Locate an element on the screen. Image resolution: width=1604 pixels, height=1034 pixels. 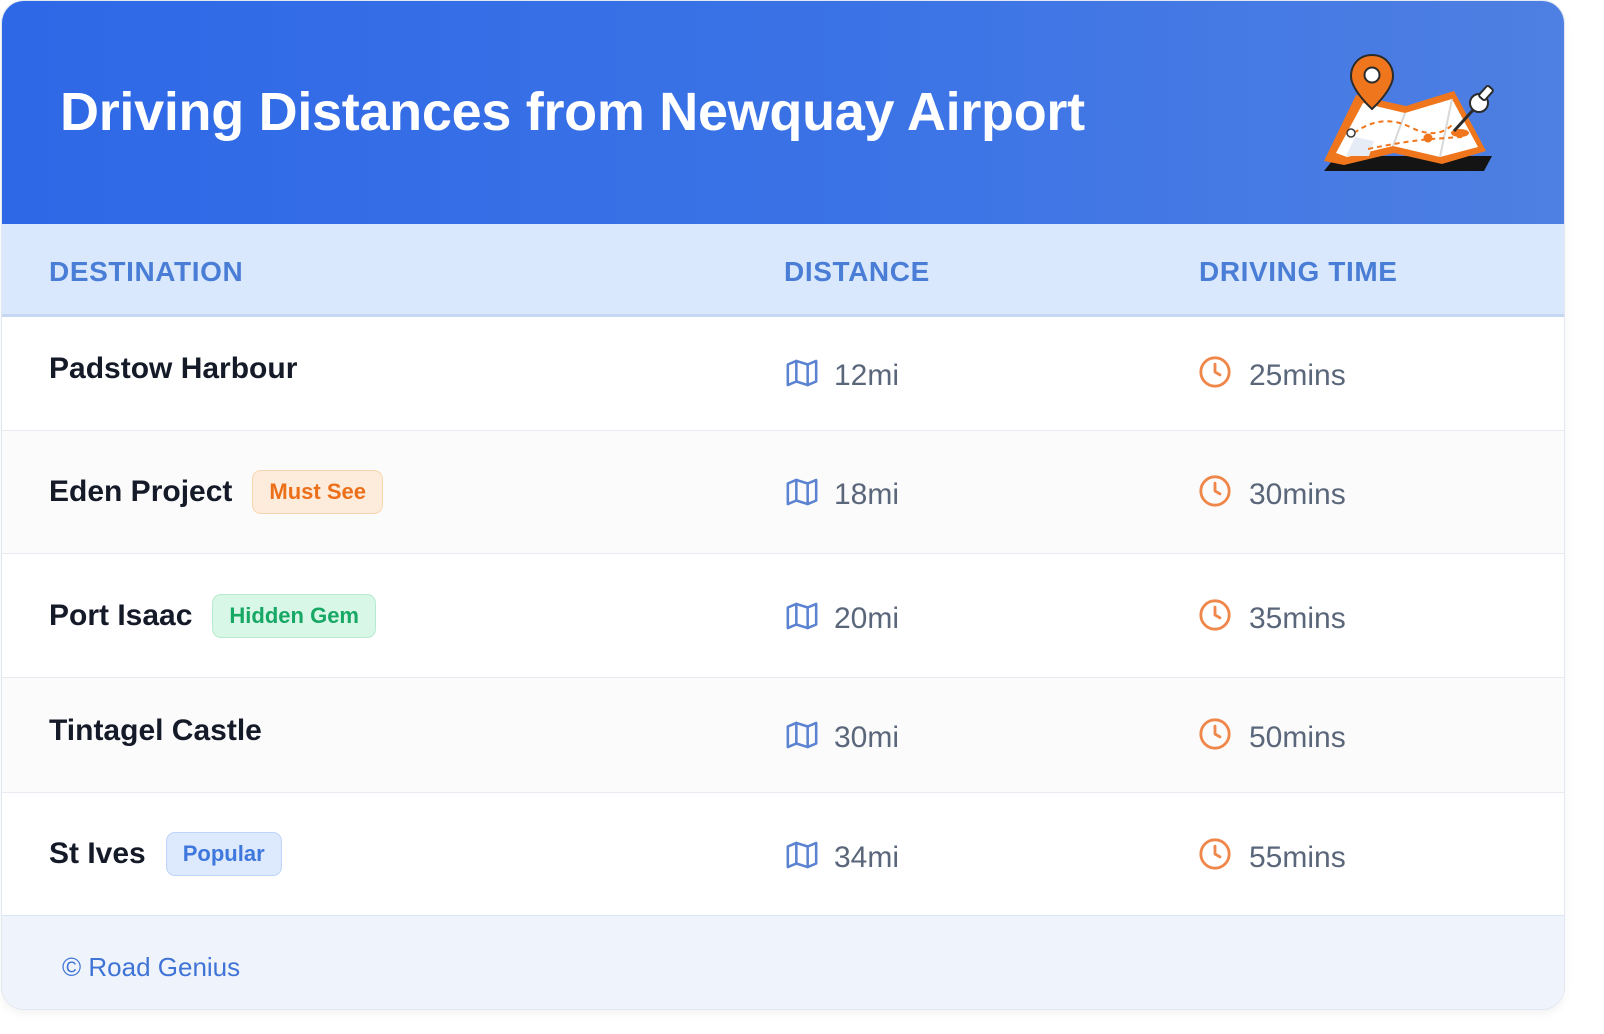
table-row: Port Isaac Hidden Gem 20mi 35mins is located at coordinates (783, 616).